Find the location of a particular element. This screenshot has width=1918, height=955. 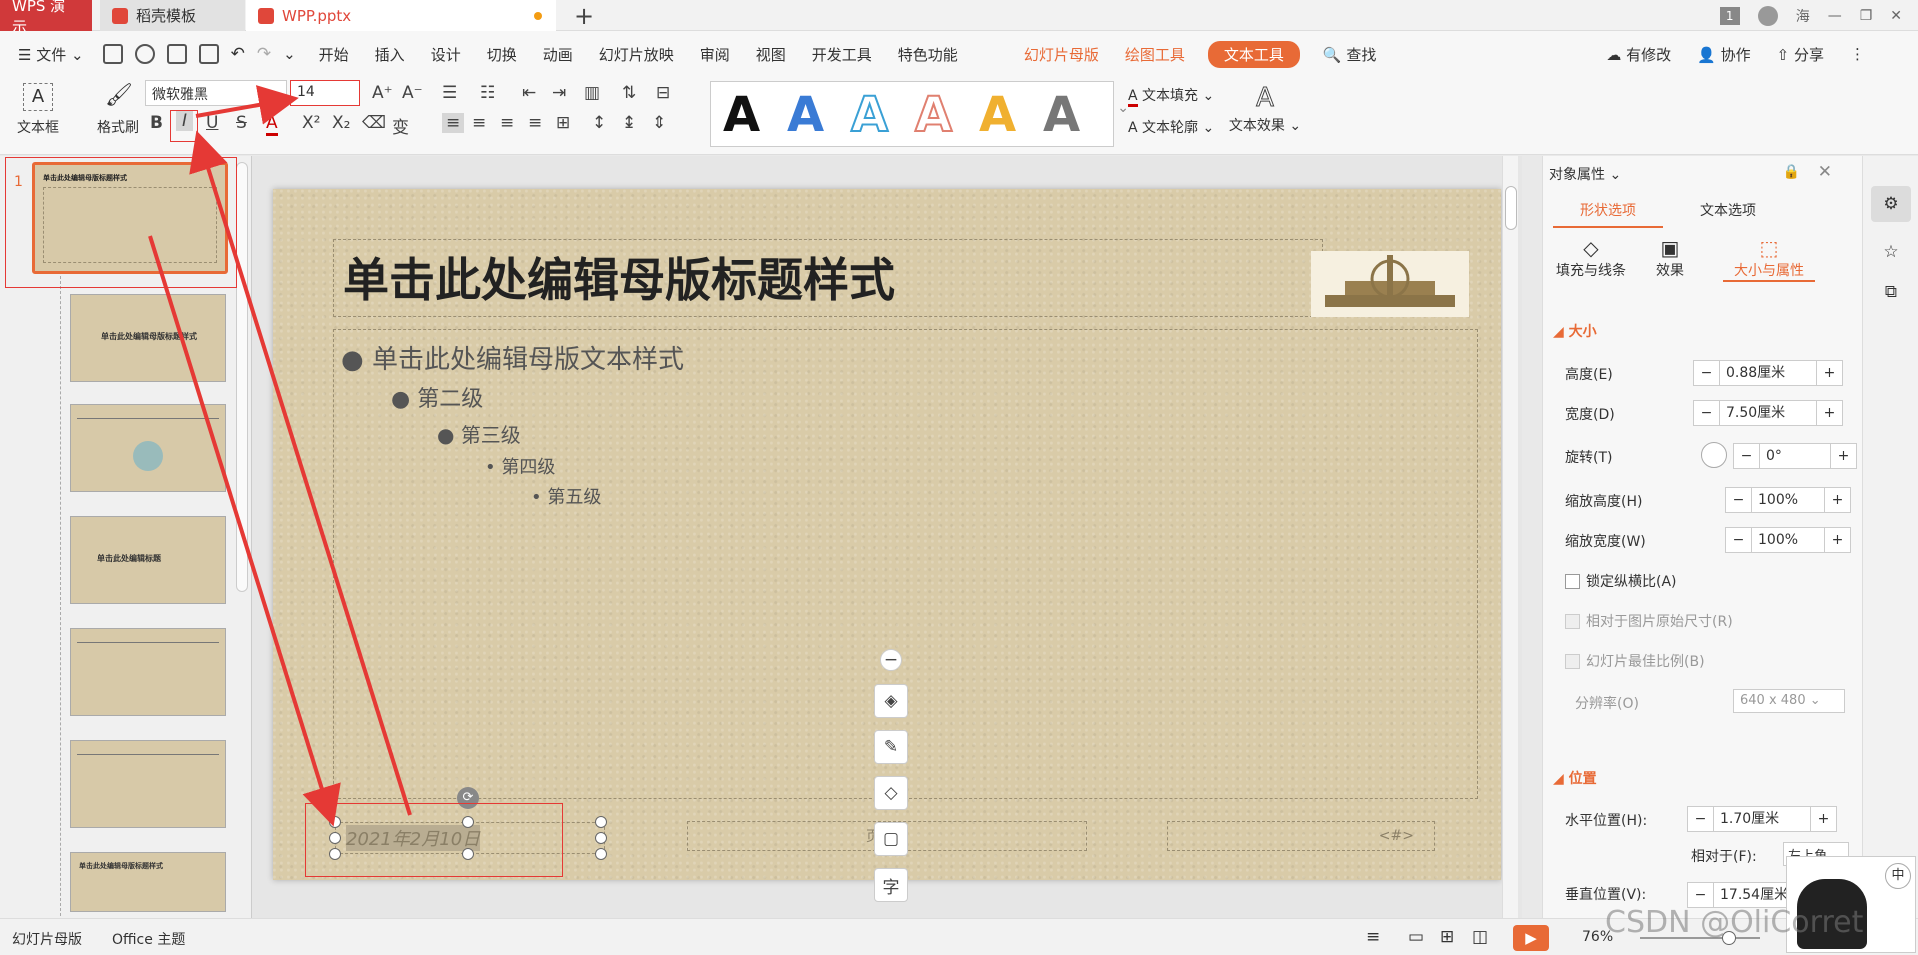

paragraph-settings-icon: ⇕ is located at coordinates (659, 123).